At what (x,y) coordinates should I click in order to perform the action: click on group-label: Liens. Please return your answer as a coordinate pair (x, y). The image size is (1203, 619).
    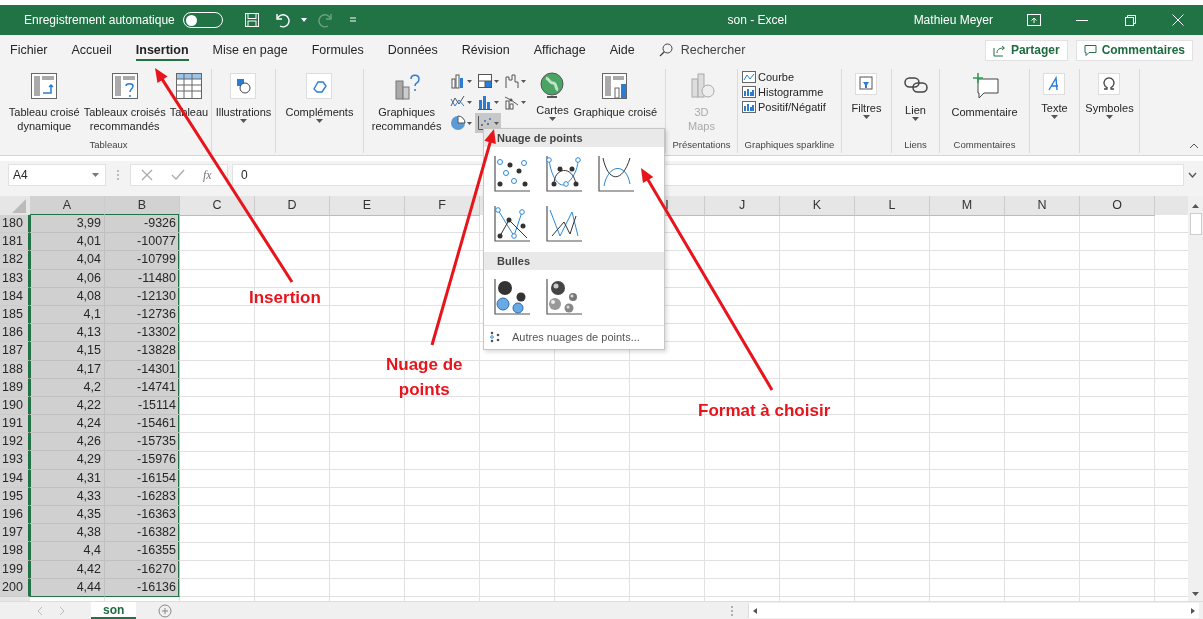
    Looking at the image, I should click on (915, 145).